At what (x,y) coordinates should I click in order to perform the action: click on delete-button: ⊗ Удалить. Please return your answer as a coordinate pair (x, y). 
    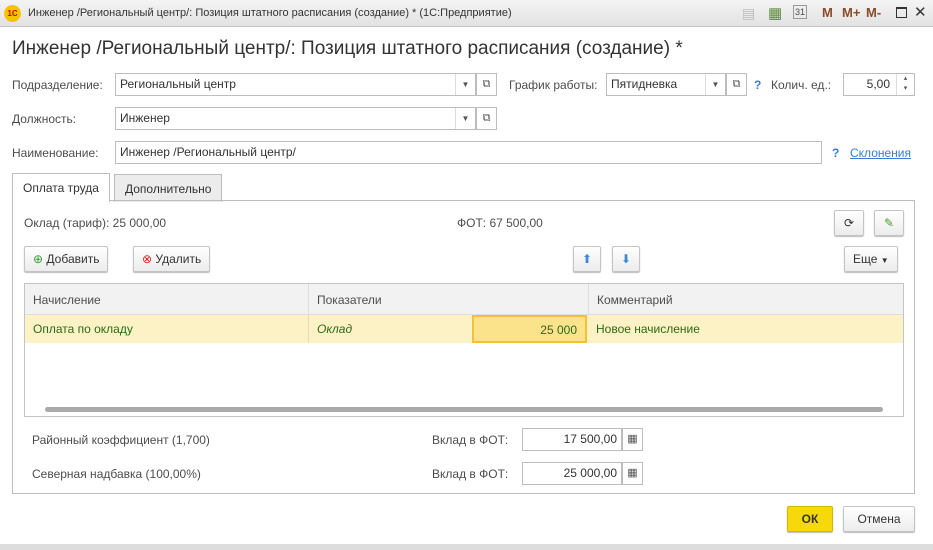
    Looking at the image, I should click on (172, 259).